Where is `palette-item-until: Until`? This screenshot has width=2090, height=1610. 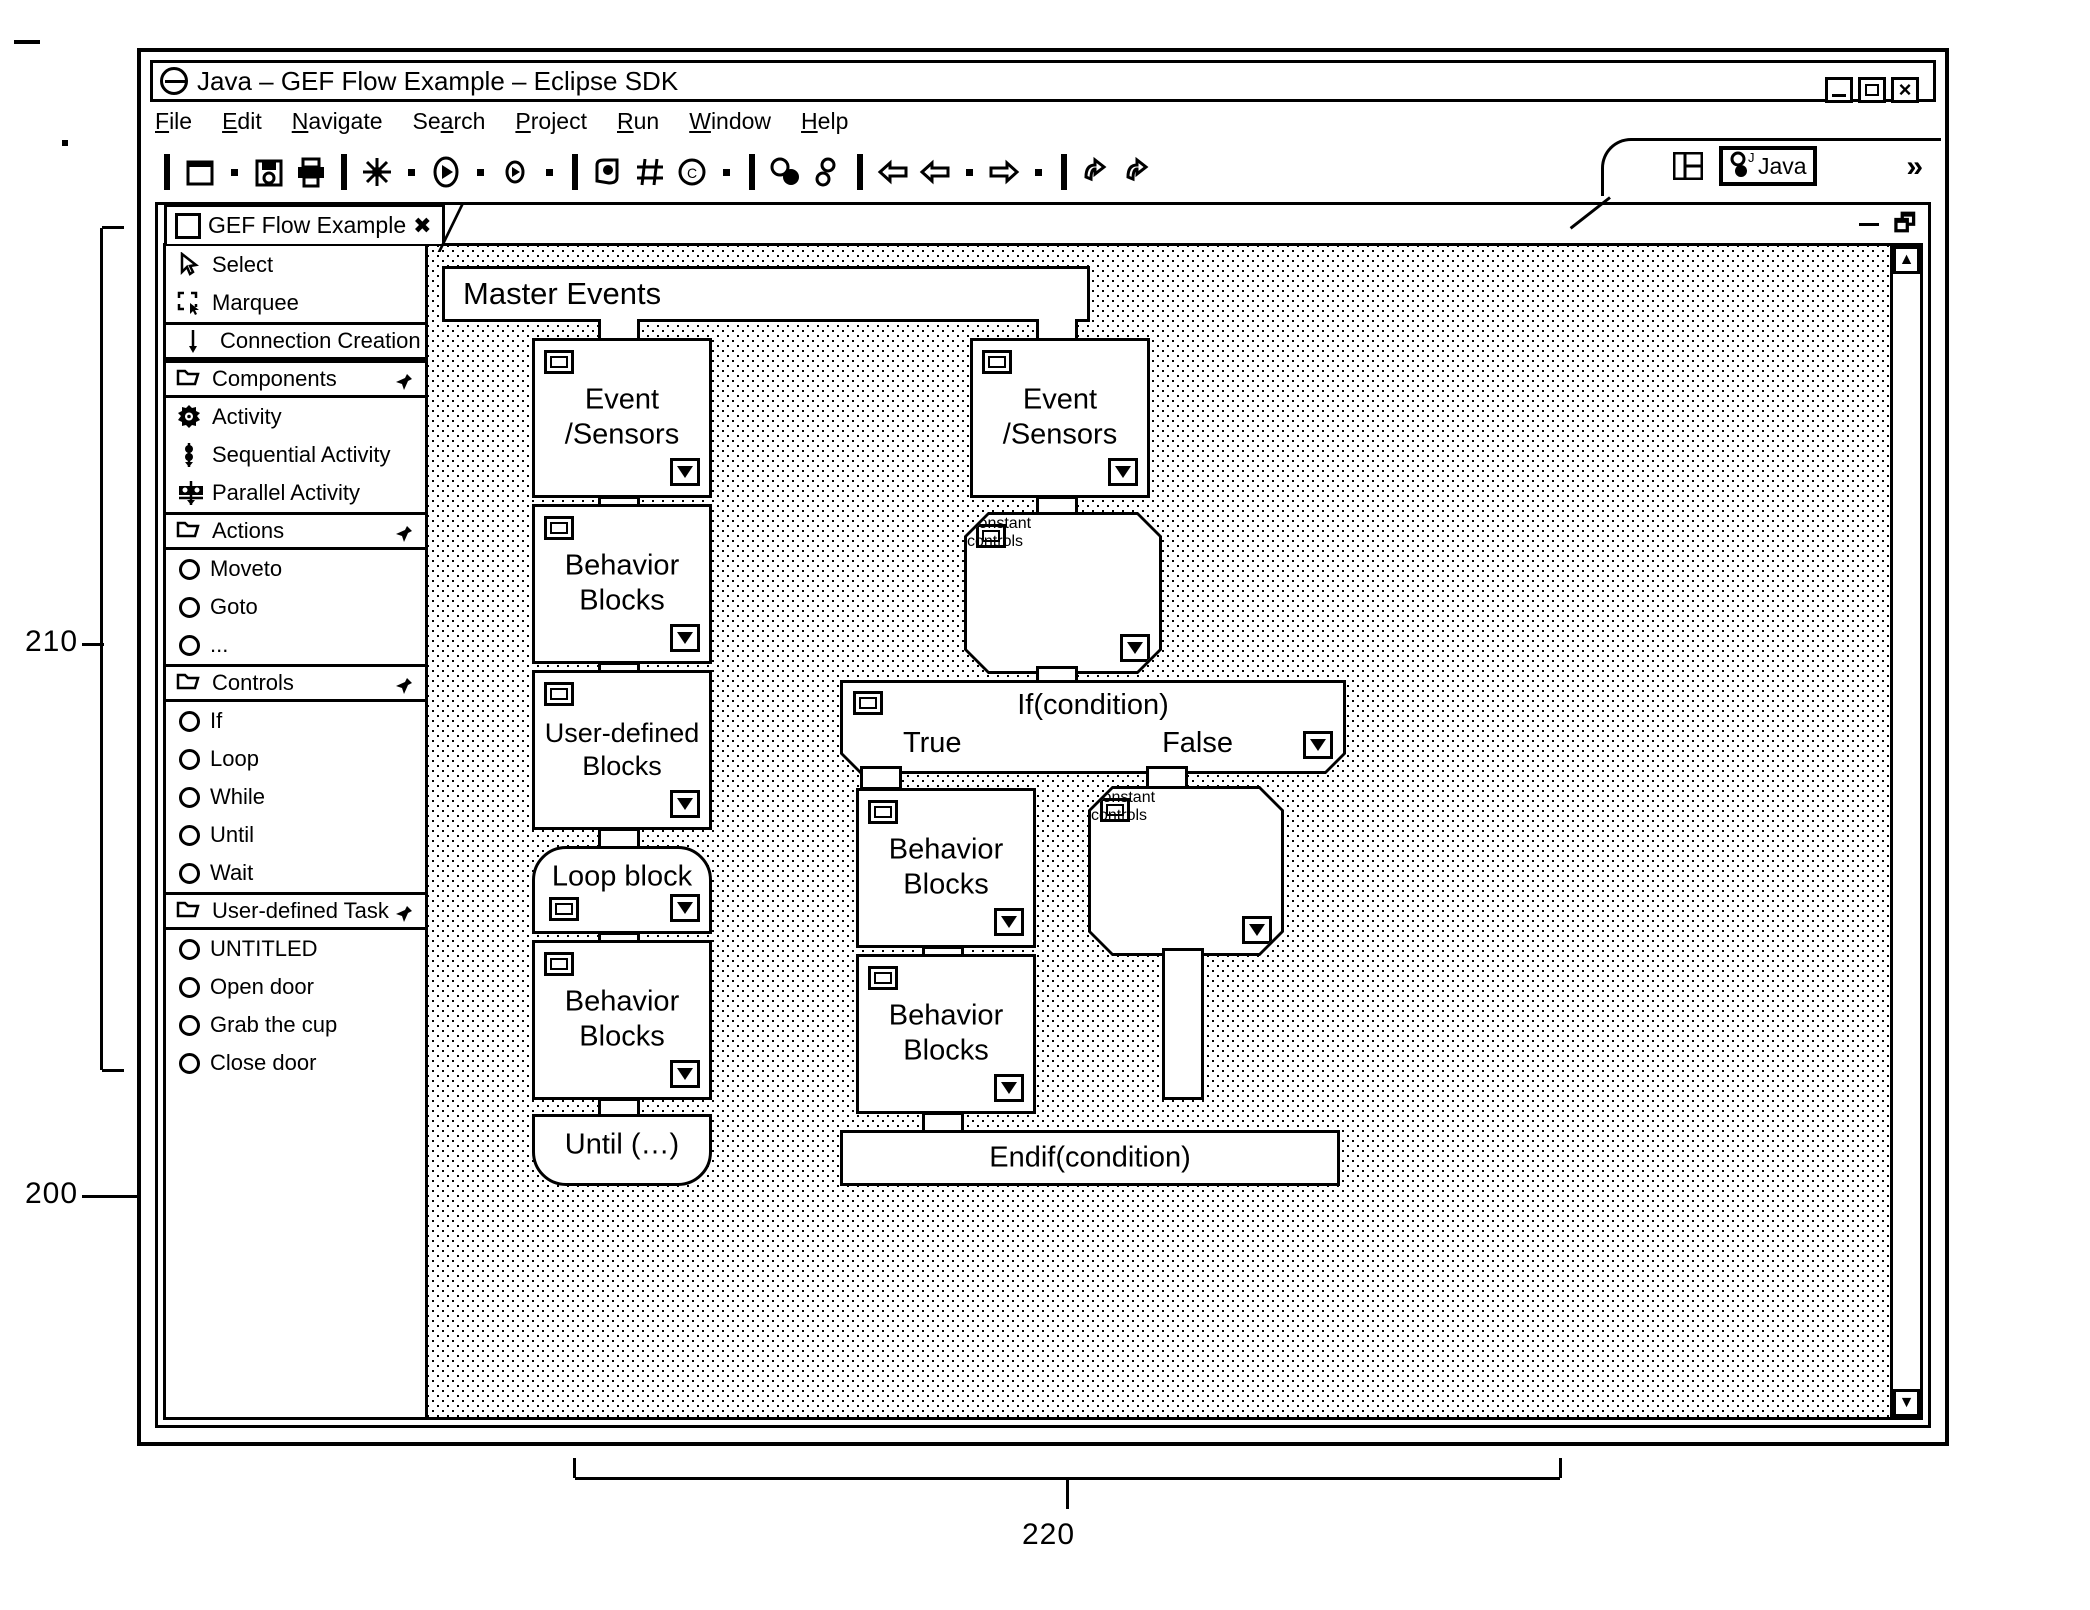 palette-item-until: Until is located at coordinates (295, 835).